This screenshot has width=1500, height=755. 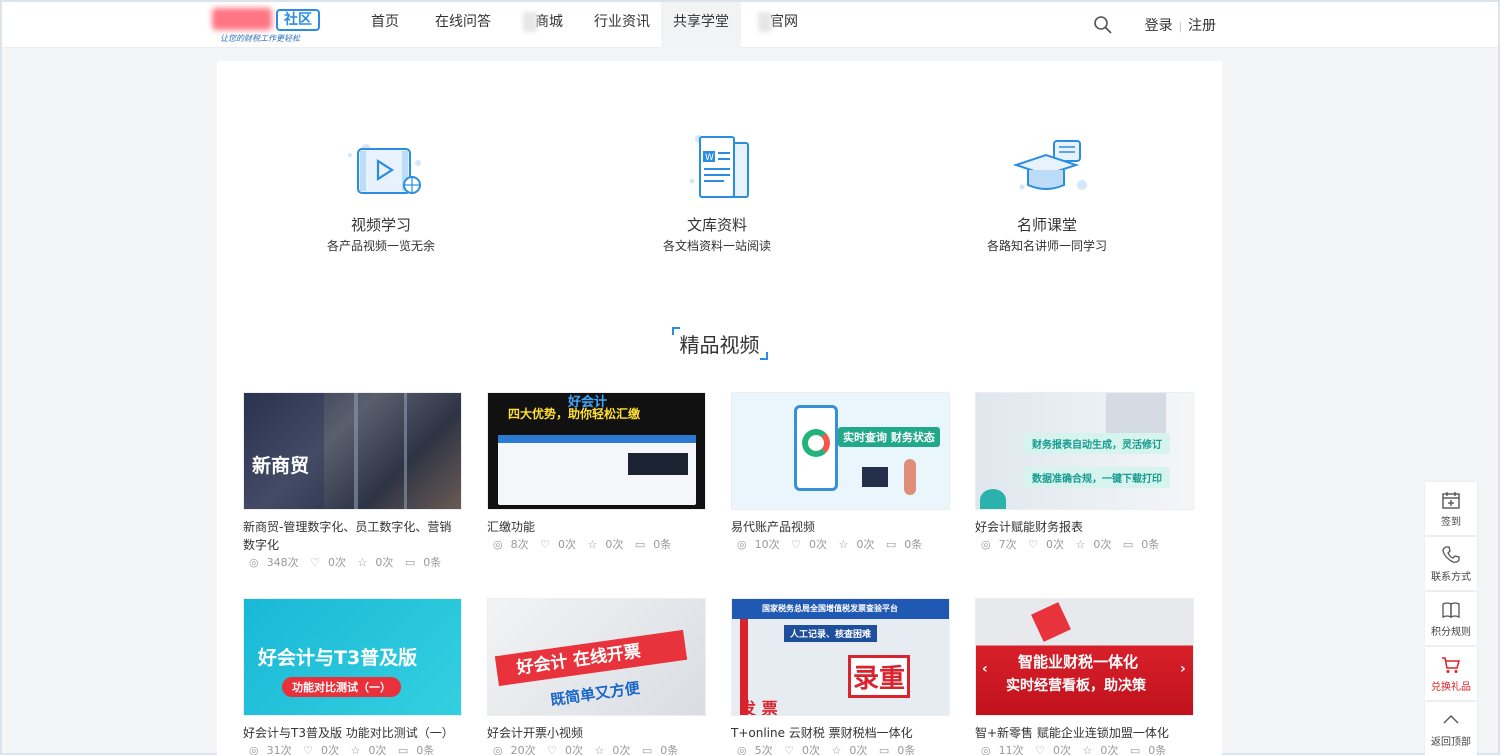 What do you see at coordinates (1097, 477) in the screenshot?
I see `thumbnail-text-2: 数据准确合规，一键下载打印` at bounding box center [1097, 477].